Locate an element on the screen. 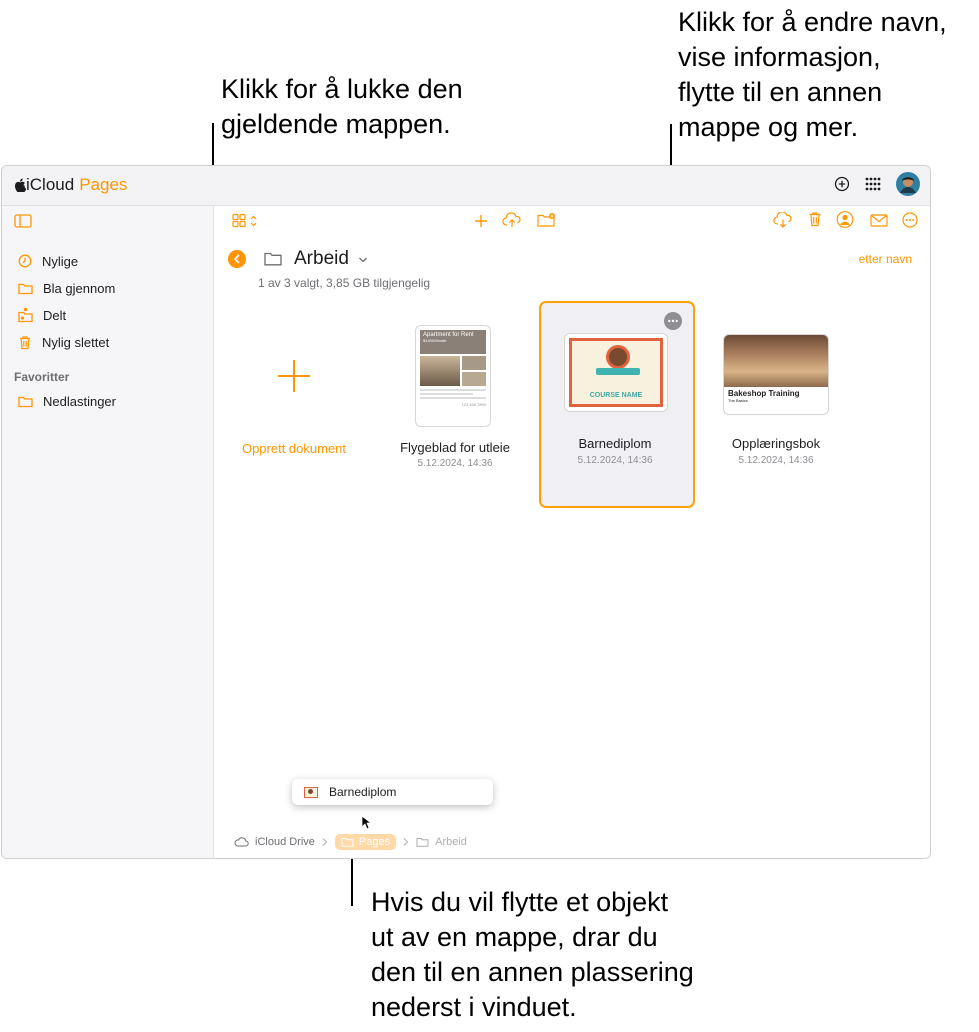 The width and height of the screenshot is (979, 1032). document-thumbnail-barnediplom: COURSE NAME is located at coordinates (616, 372).